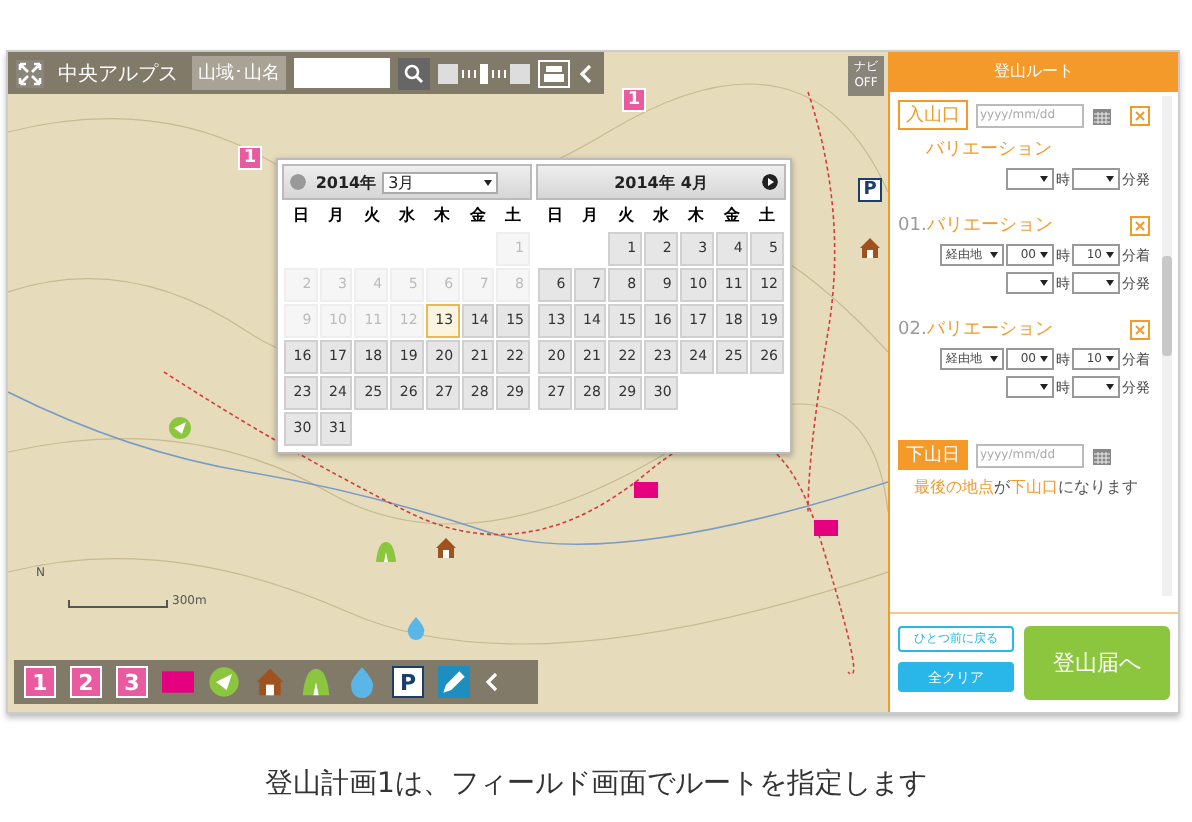 The width and height of the screenshot is (1192, 822). What do you see at coordinates (484, 73) in the screenshot?
I see `zoom-slider-thumb` at bounding box center [484, 73].